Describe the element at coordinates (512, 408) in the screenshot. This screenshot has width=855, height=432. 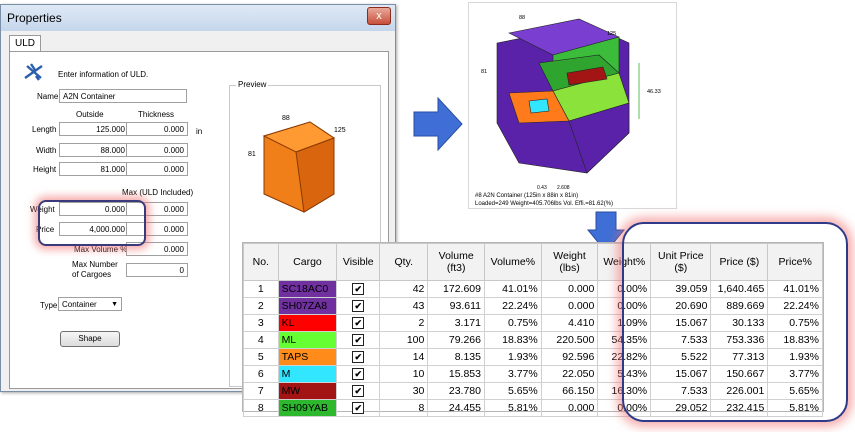
I see `volp-cell: 5.81%` at that location.